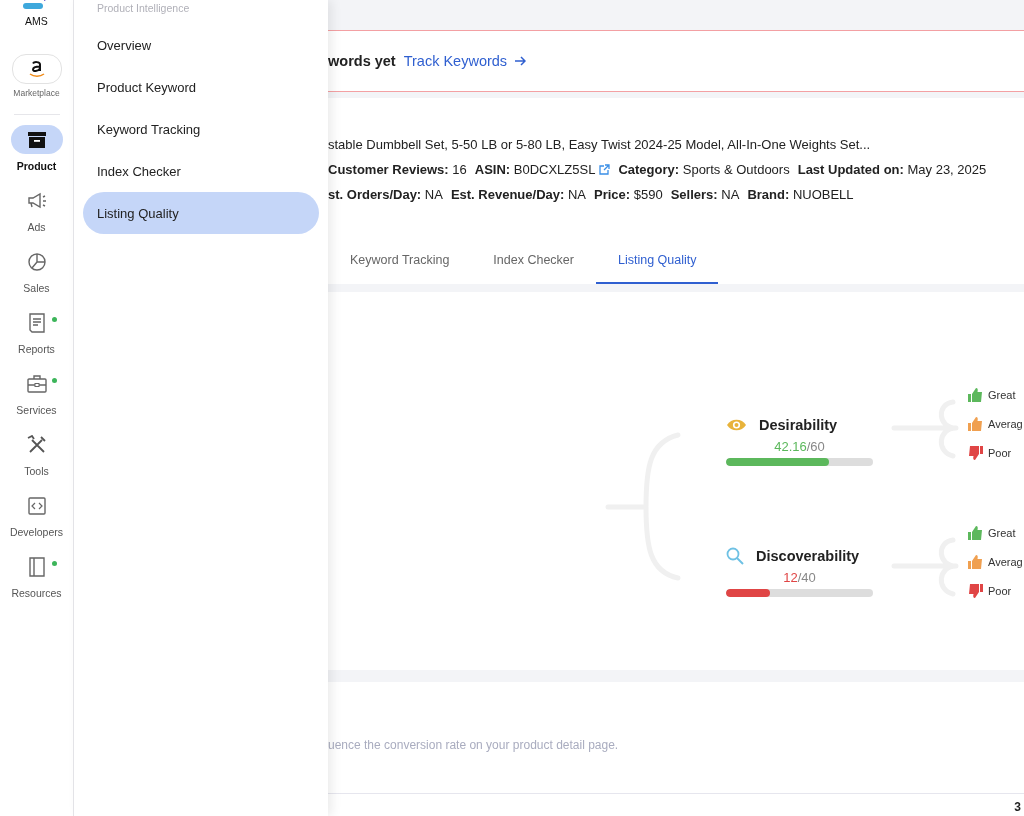 The image size is (1024, 816). Describe the element at coordinates (533, 261) in the screenshot. I see `tab: Index Checker` at that location.